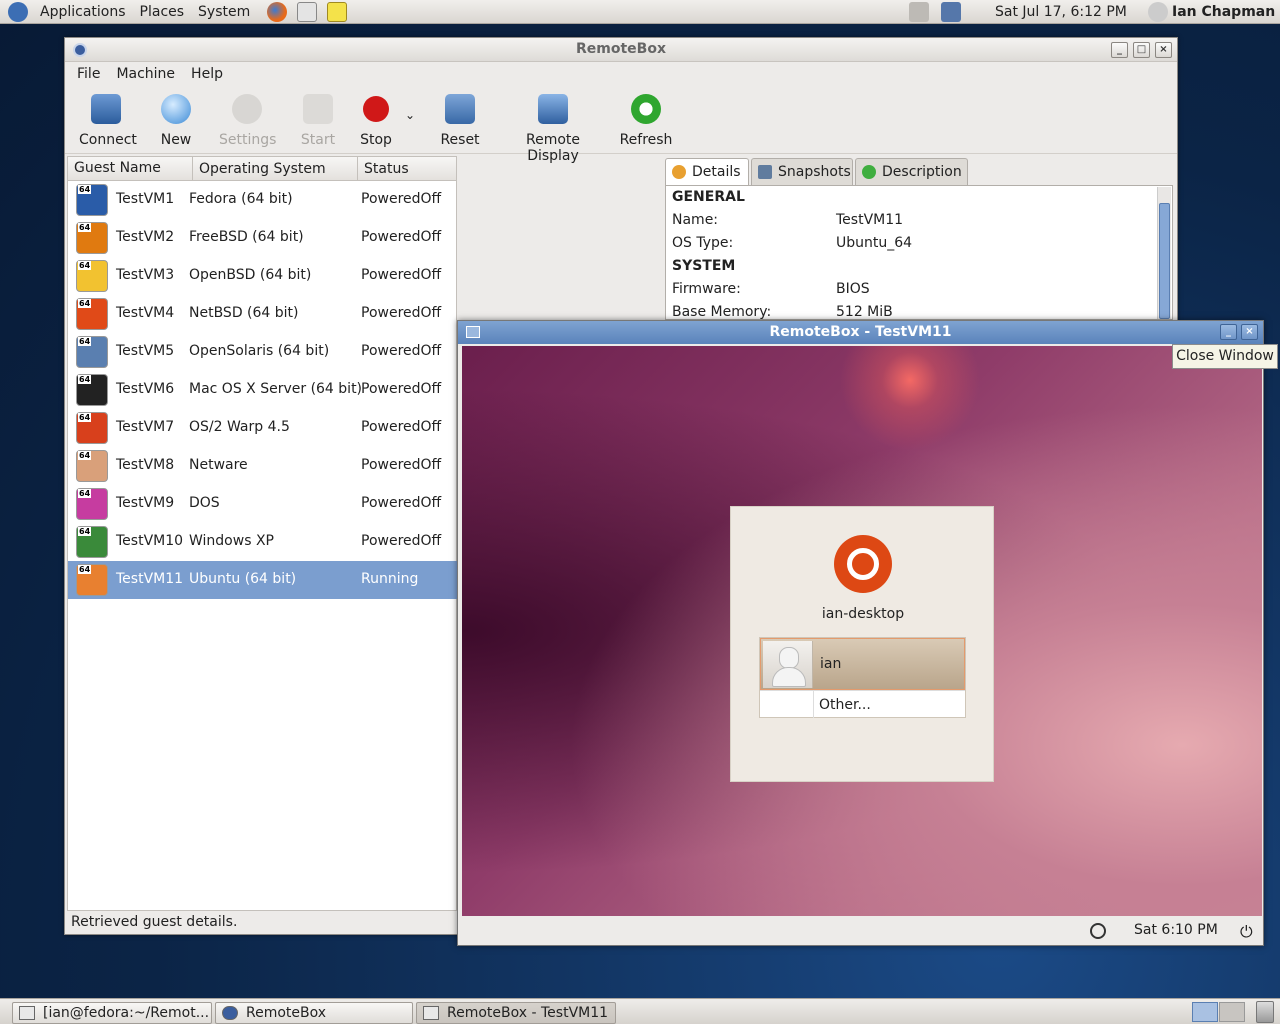 The image size is (1280, 1024). I want to click on panel-clock: Sat Jul 17, 6:12 PM, so click(1061, 12).